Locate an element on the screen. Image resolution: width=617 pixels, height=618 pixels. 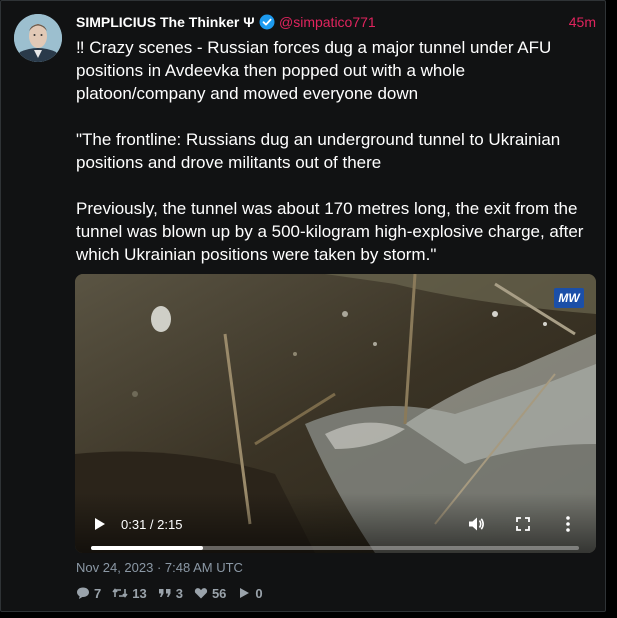
avatar is located at coordinates (38, 38).